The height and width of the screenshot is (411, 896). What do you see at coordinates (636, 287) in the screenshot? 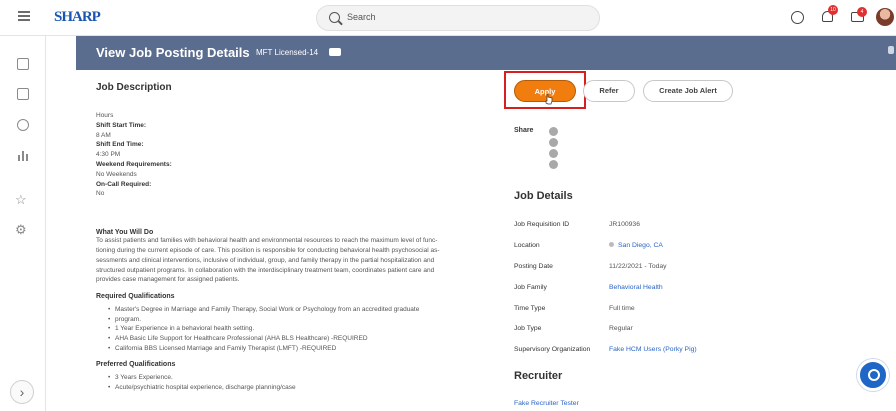
I see `job-family-link: Behavioral Health` at bounding box center [636, 287].